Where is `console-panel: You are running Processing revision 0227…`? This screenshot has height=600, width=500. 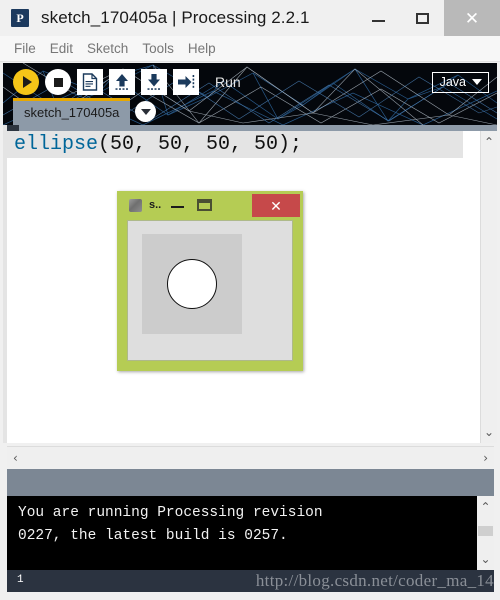 console-panel: You are running Processing revision 0227… is located at coordinates (250, 533).